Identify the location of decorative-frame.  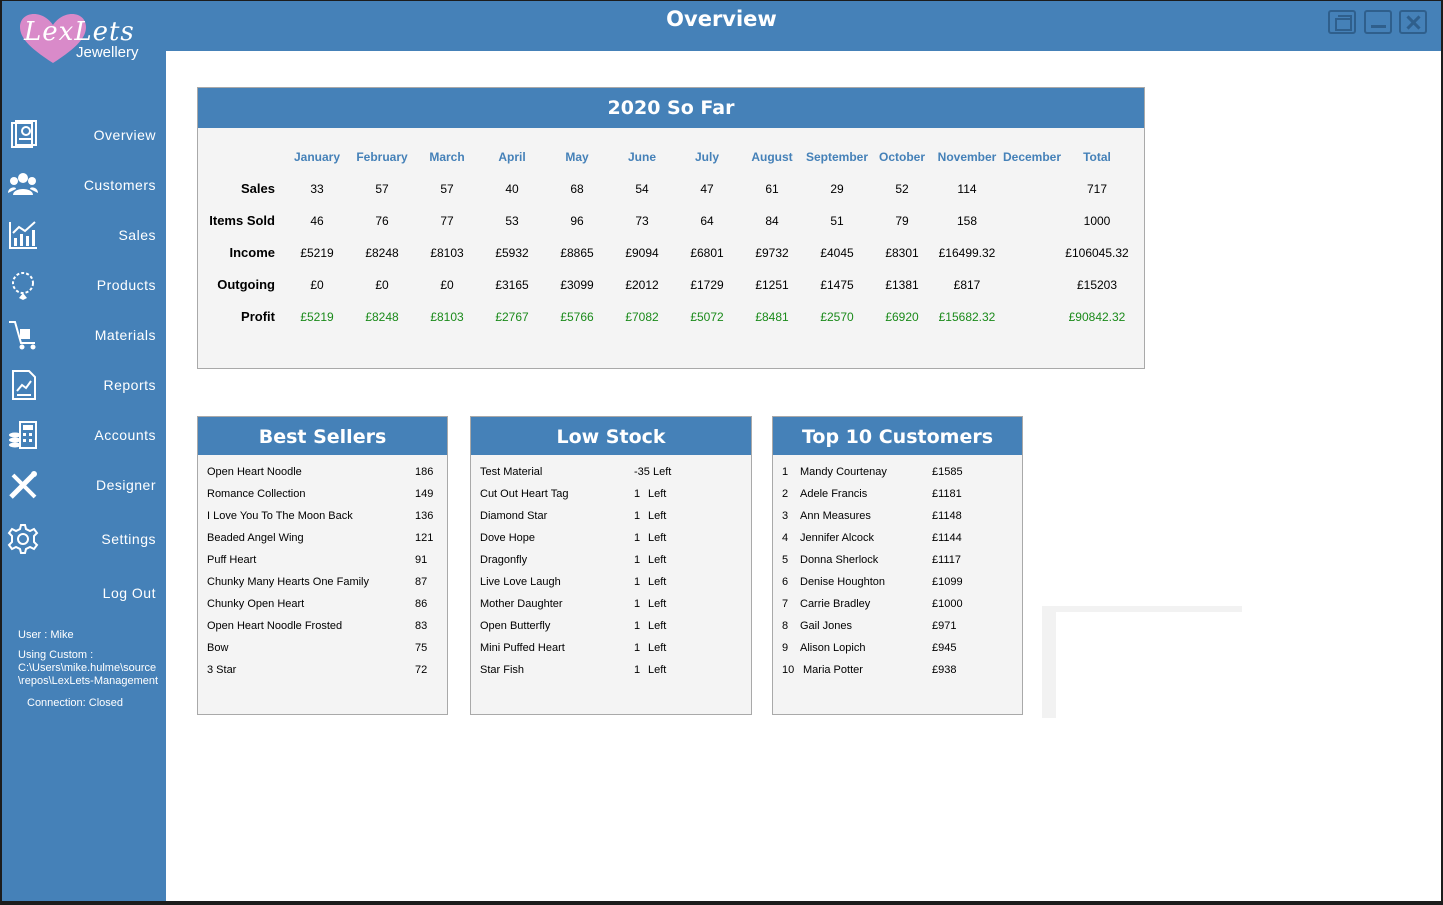
(1142, 662).